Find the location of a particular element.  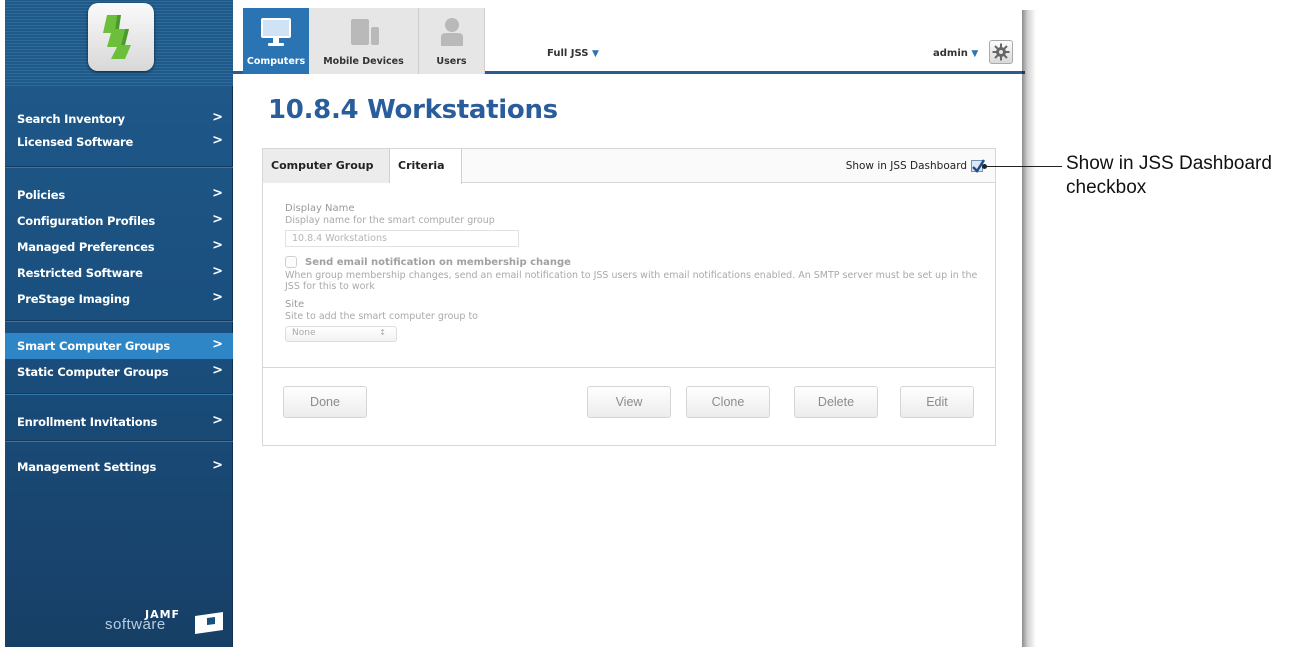

sidebar-item-policies: Policies > is located at coordinates (119, 195).